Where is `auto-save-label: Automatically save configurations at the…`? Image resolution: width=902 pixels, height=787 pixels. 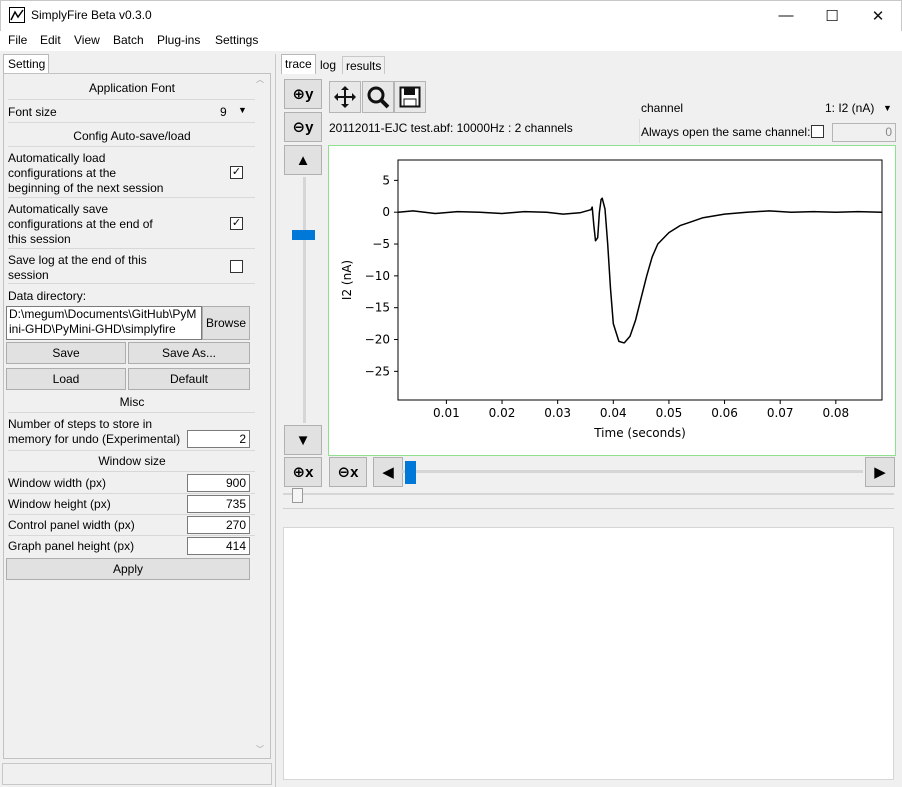
auto-save-label: Automatically save configurations at the… is located at coordinates (80, 224).